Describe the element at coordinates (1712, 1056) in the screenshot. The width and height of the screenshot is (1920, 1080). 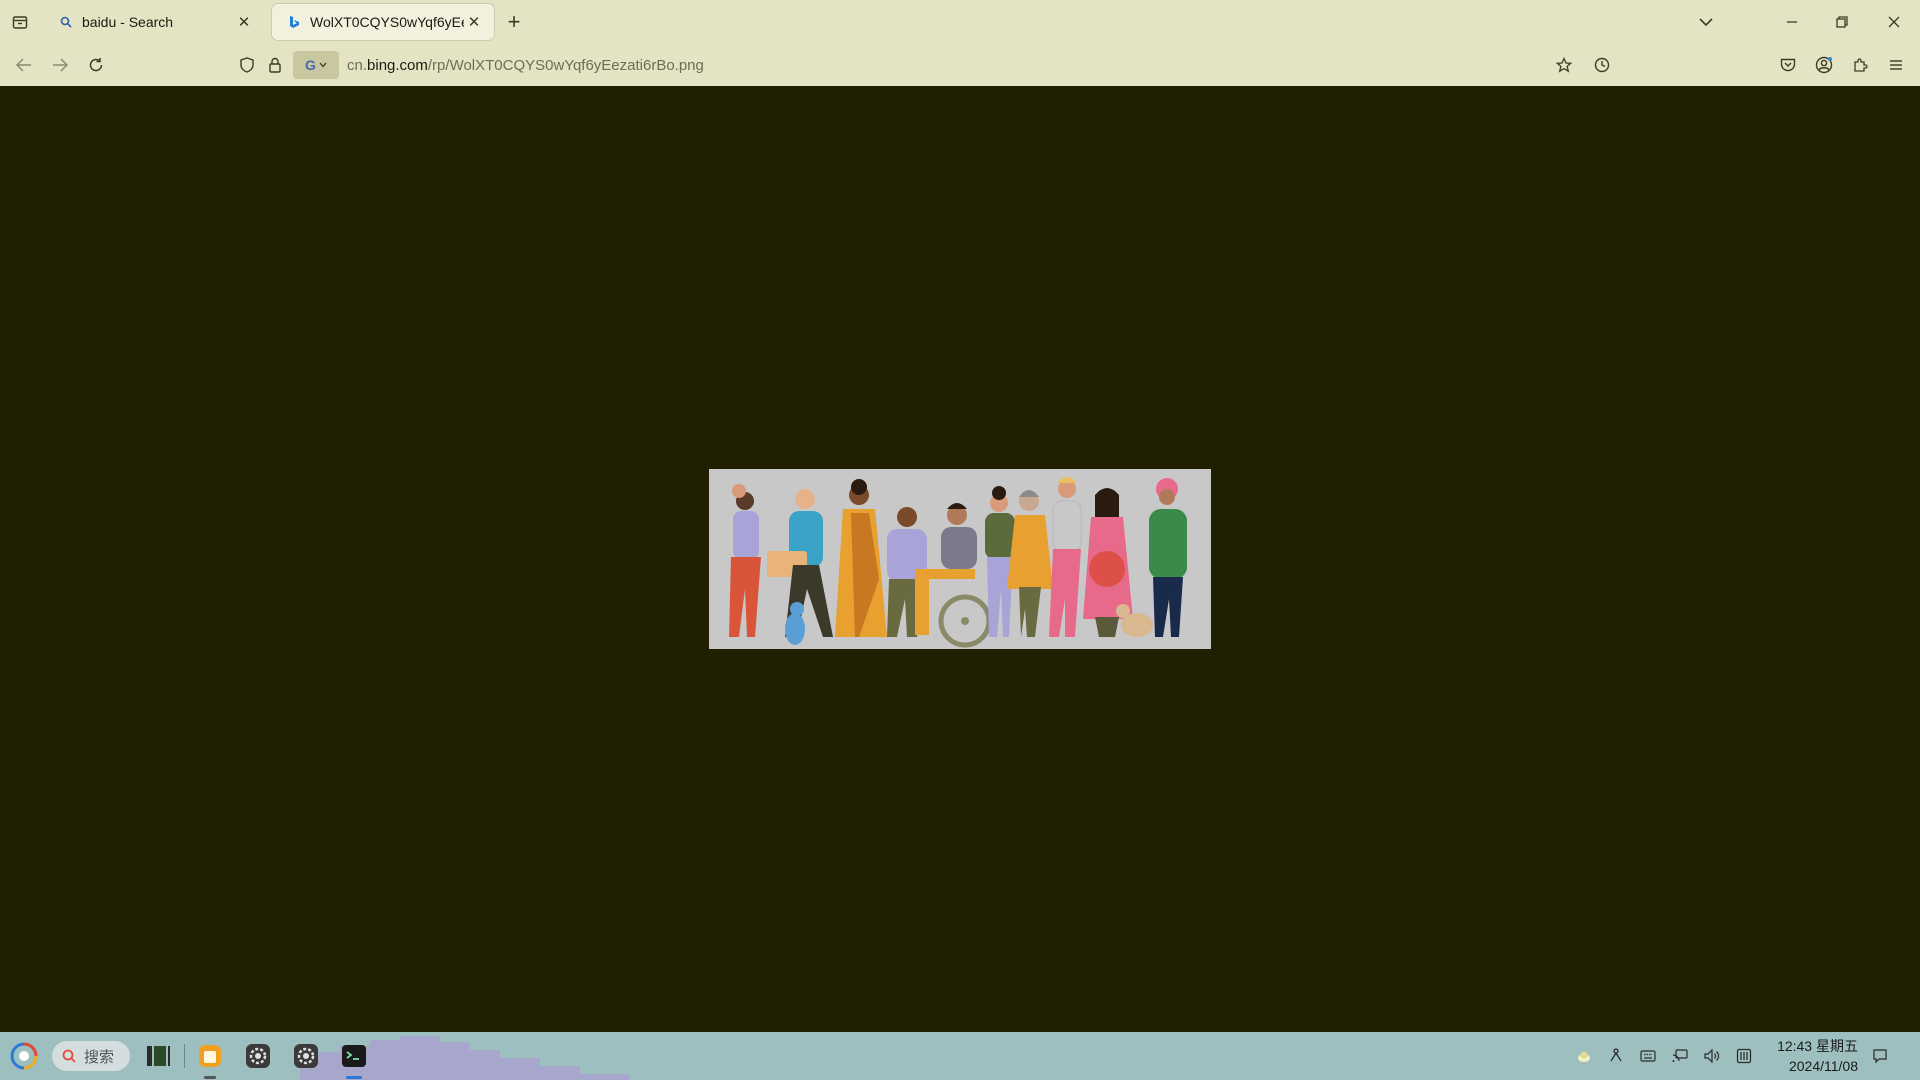
I see `volume-icon` at that location.